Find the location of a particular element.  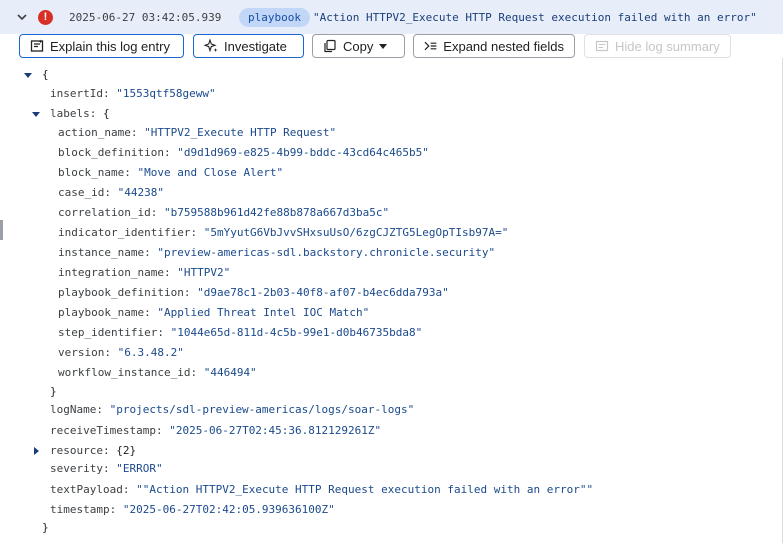

label-row: integration_name: "HTTPV2" is located at coordinates (144, 273).